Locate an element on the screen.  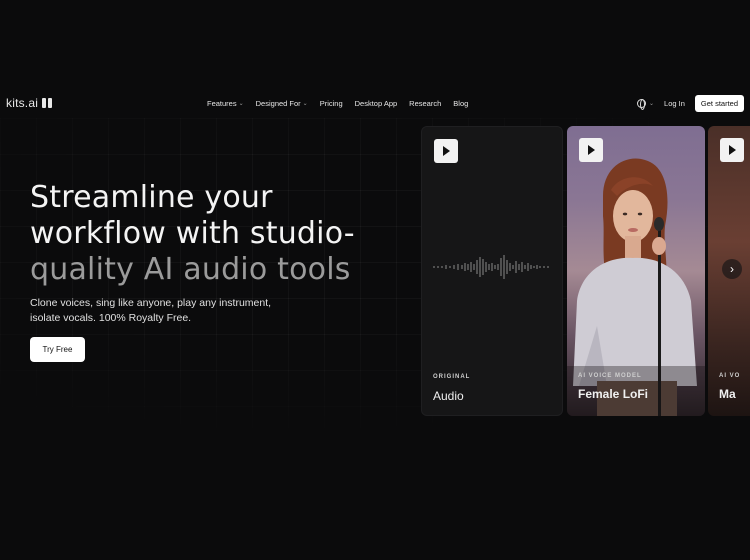
login-link: Log In is located at coordinates (674, 103).